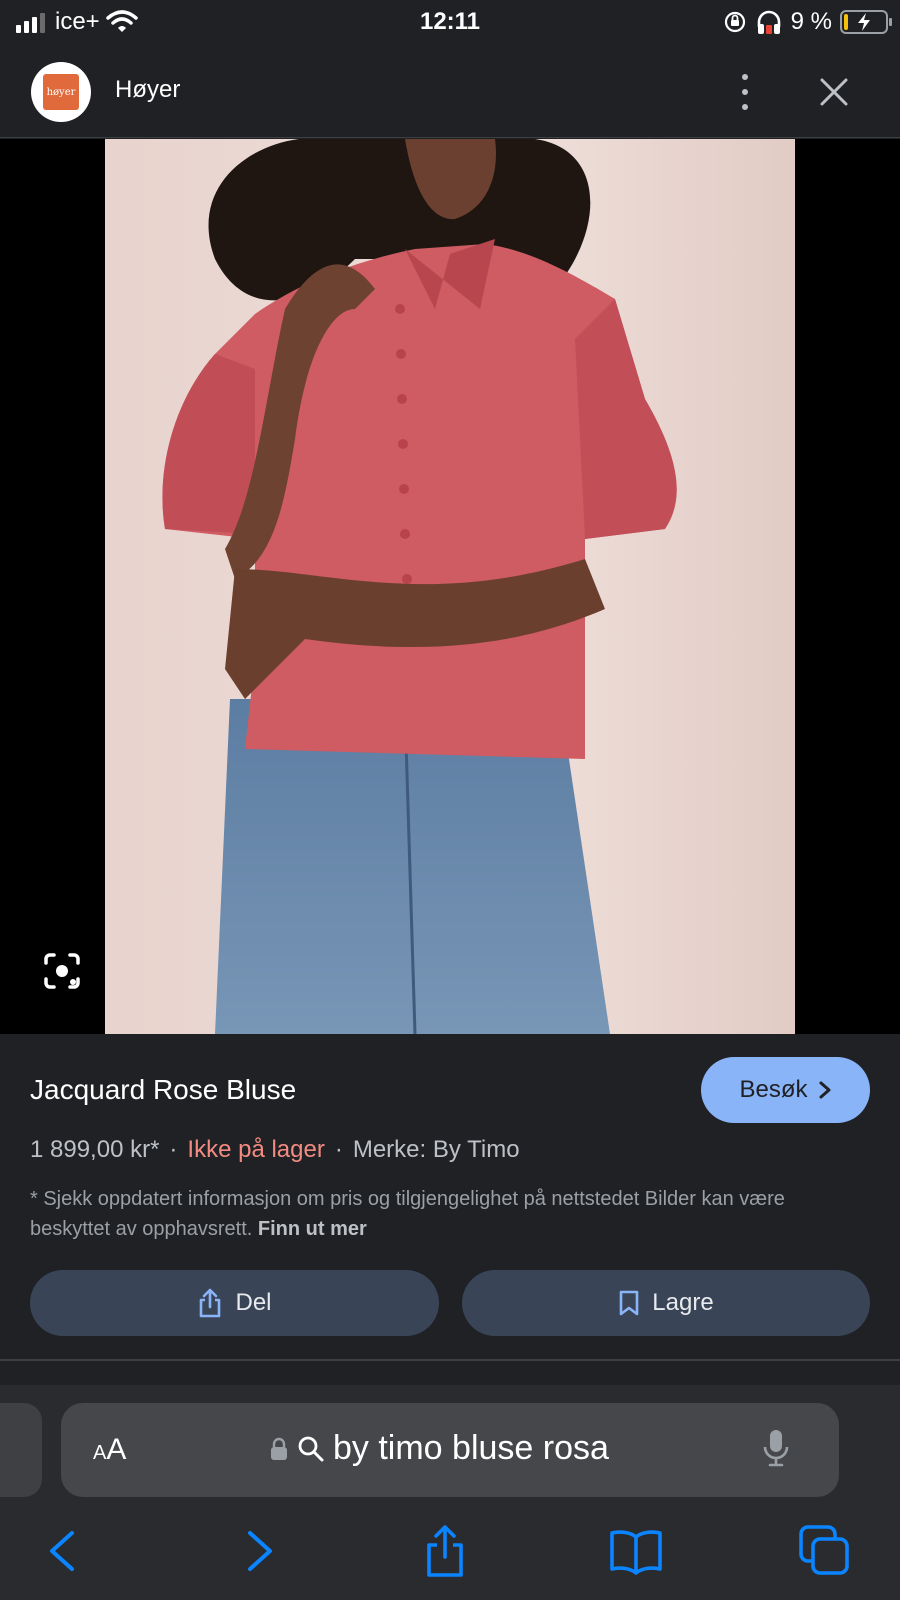 Image resolution: width=900 pixels, height=1600 pixels. I want to click on reader-options-button: AA, so click(109, 1450).